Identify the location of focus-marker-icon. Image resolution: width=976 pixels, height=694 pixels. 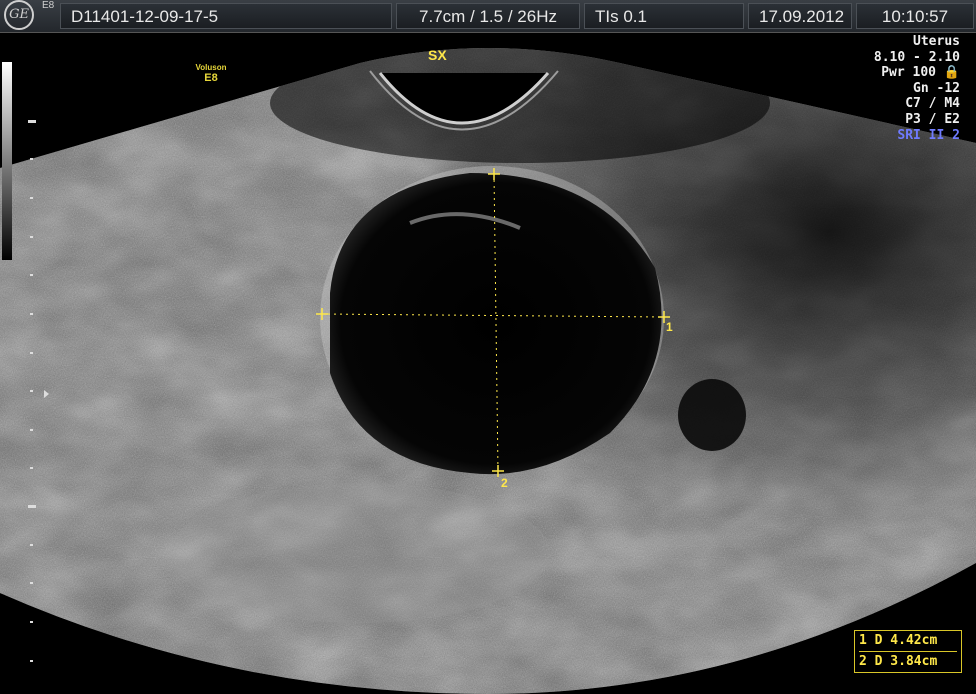
(46, 394).